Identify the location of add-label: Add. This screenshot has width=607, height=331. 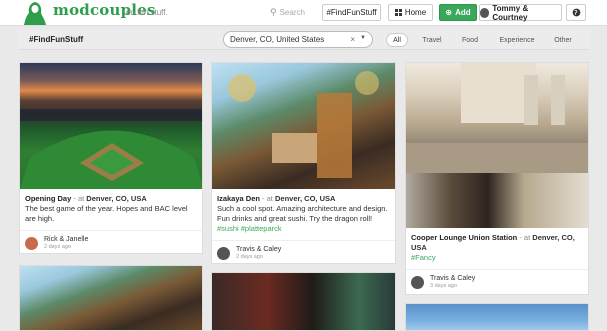
(463, 12).